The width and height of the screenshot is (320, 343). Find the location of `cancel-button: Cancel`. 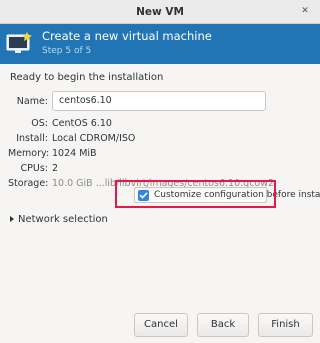

cancel-button: Cancel is located at coordinates (161, 325).